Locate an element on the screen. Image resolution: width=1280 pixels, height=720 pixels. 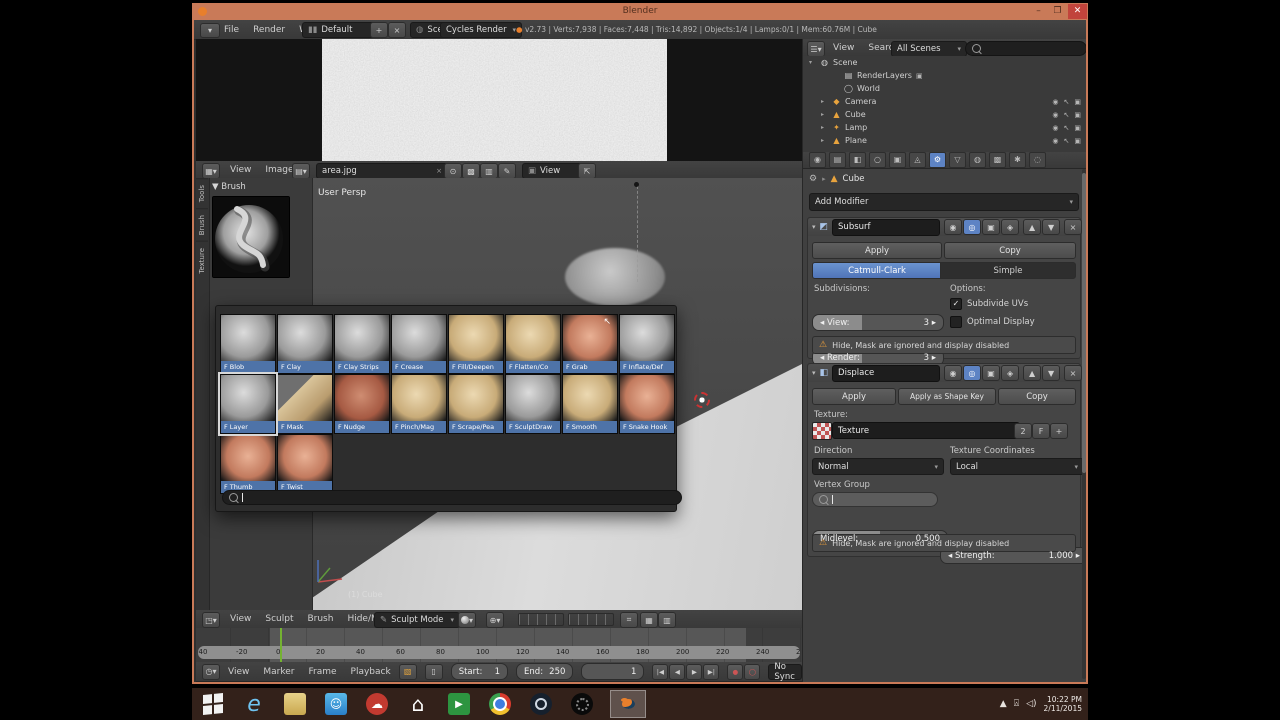
delete-modifier-button: × is located at coordinates (1073, 227).